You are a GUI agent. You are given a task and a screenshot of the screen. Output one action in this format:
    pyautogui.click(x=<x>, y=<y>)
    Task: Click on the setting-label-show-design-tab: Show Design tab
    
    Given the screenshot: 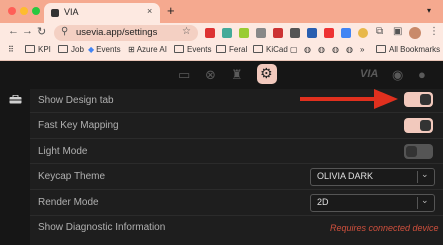 What is the action you would take?
    pyautogui.click(x=76, y=100)
    